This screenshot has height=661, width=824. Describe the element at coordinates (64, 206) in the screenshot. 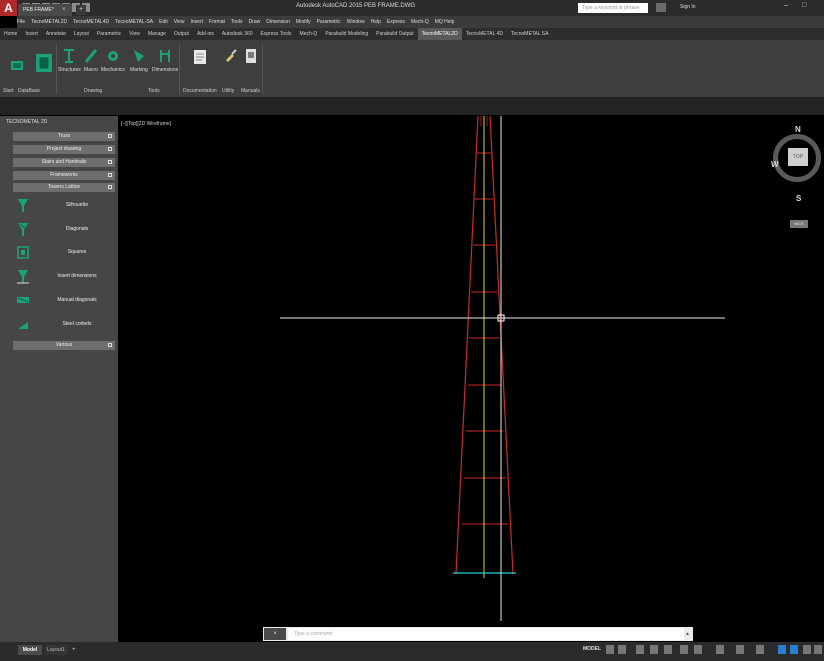

I see `tool-silhouette: Silhouette` at that location.